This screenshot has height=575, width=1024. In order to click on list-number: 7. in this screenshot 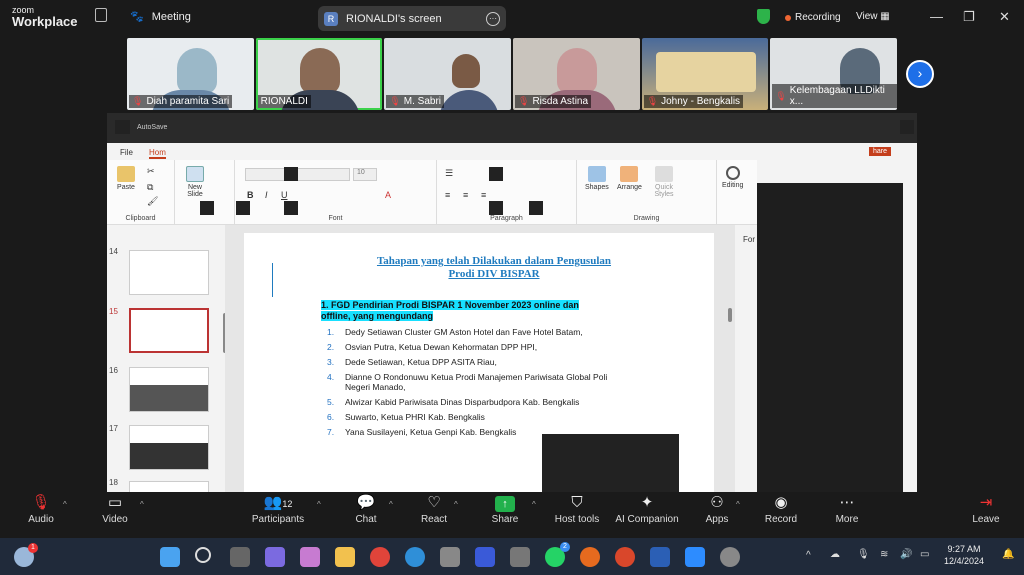, I will do `click(331, 432)`.